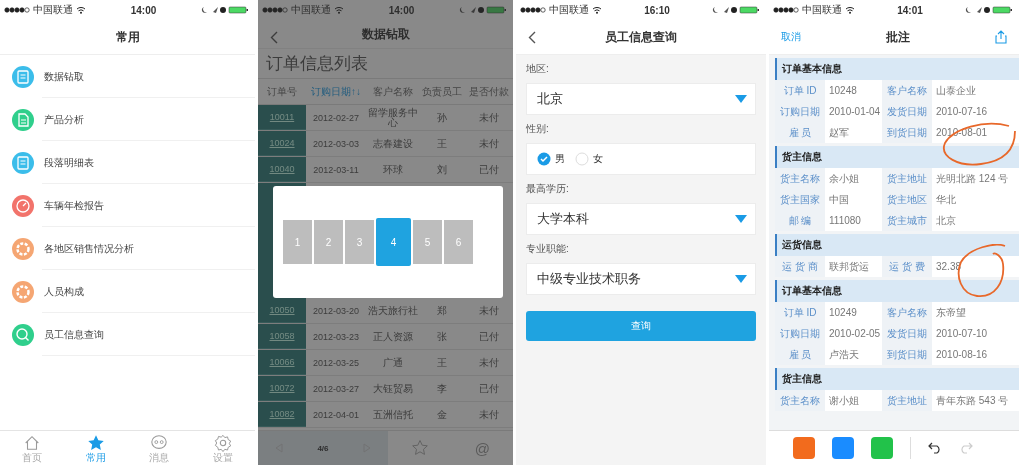 This screenshot has width=1019, height=465. Describe the element at coordinates (323, 448) in the screenshot. I see `page-indicator: 4/6` at that location.